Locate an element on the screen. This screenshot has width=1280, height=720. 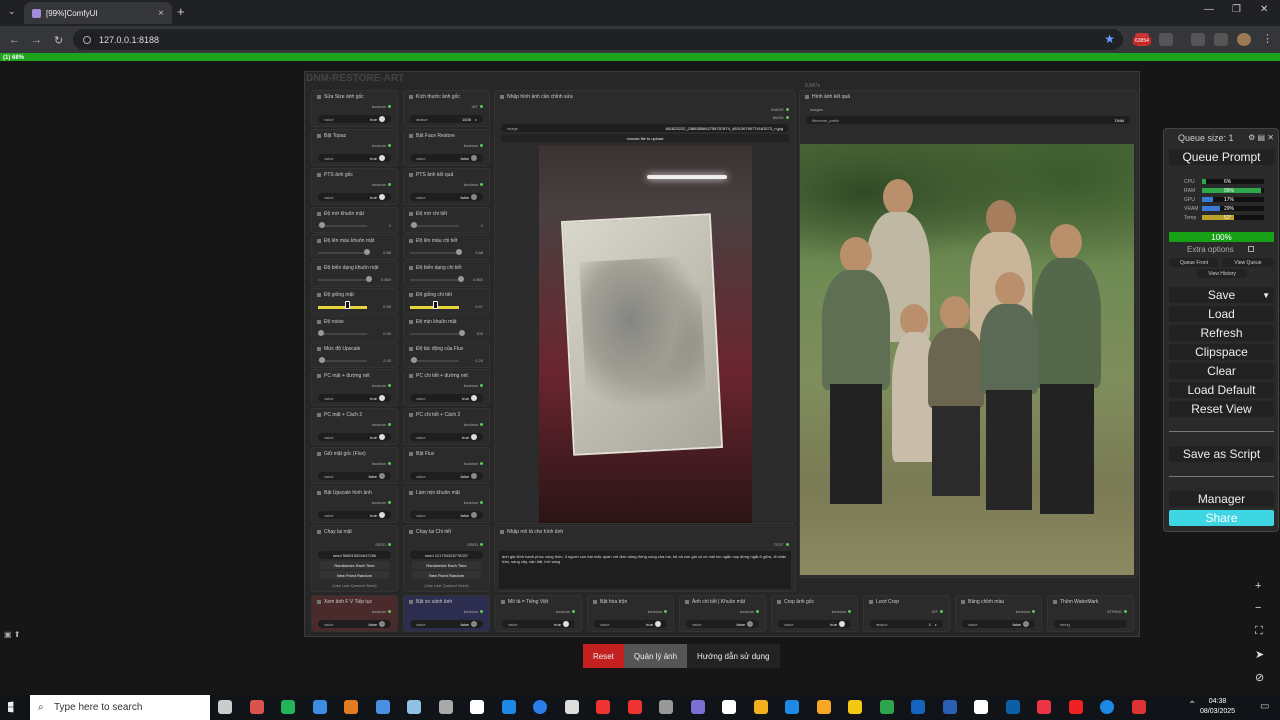
slider: 100 is located at coordinates (446, 334).